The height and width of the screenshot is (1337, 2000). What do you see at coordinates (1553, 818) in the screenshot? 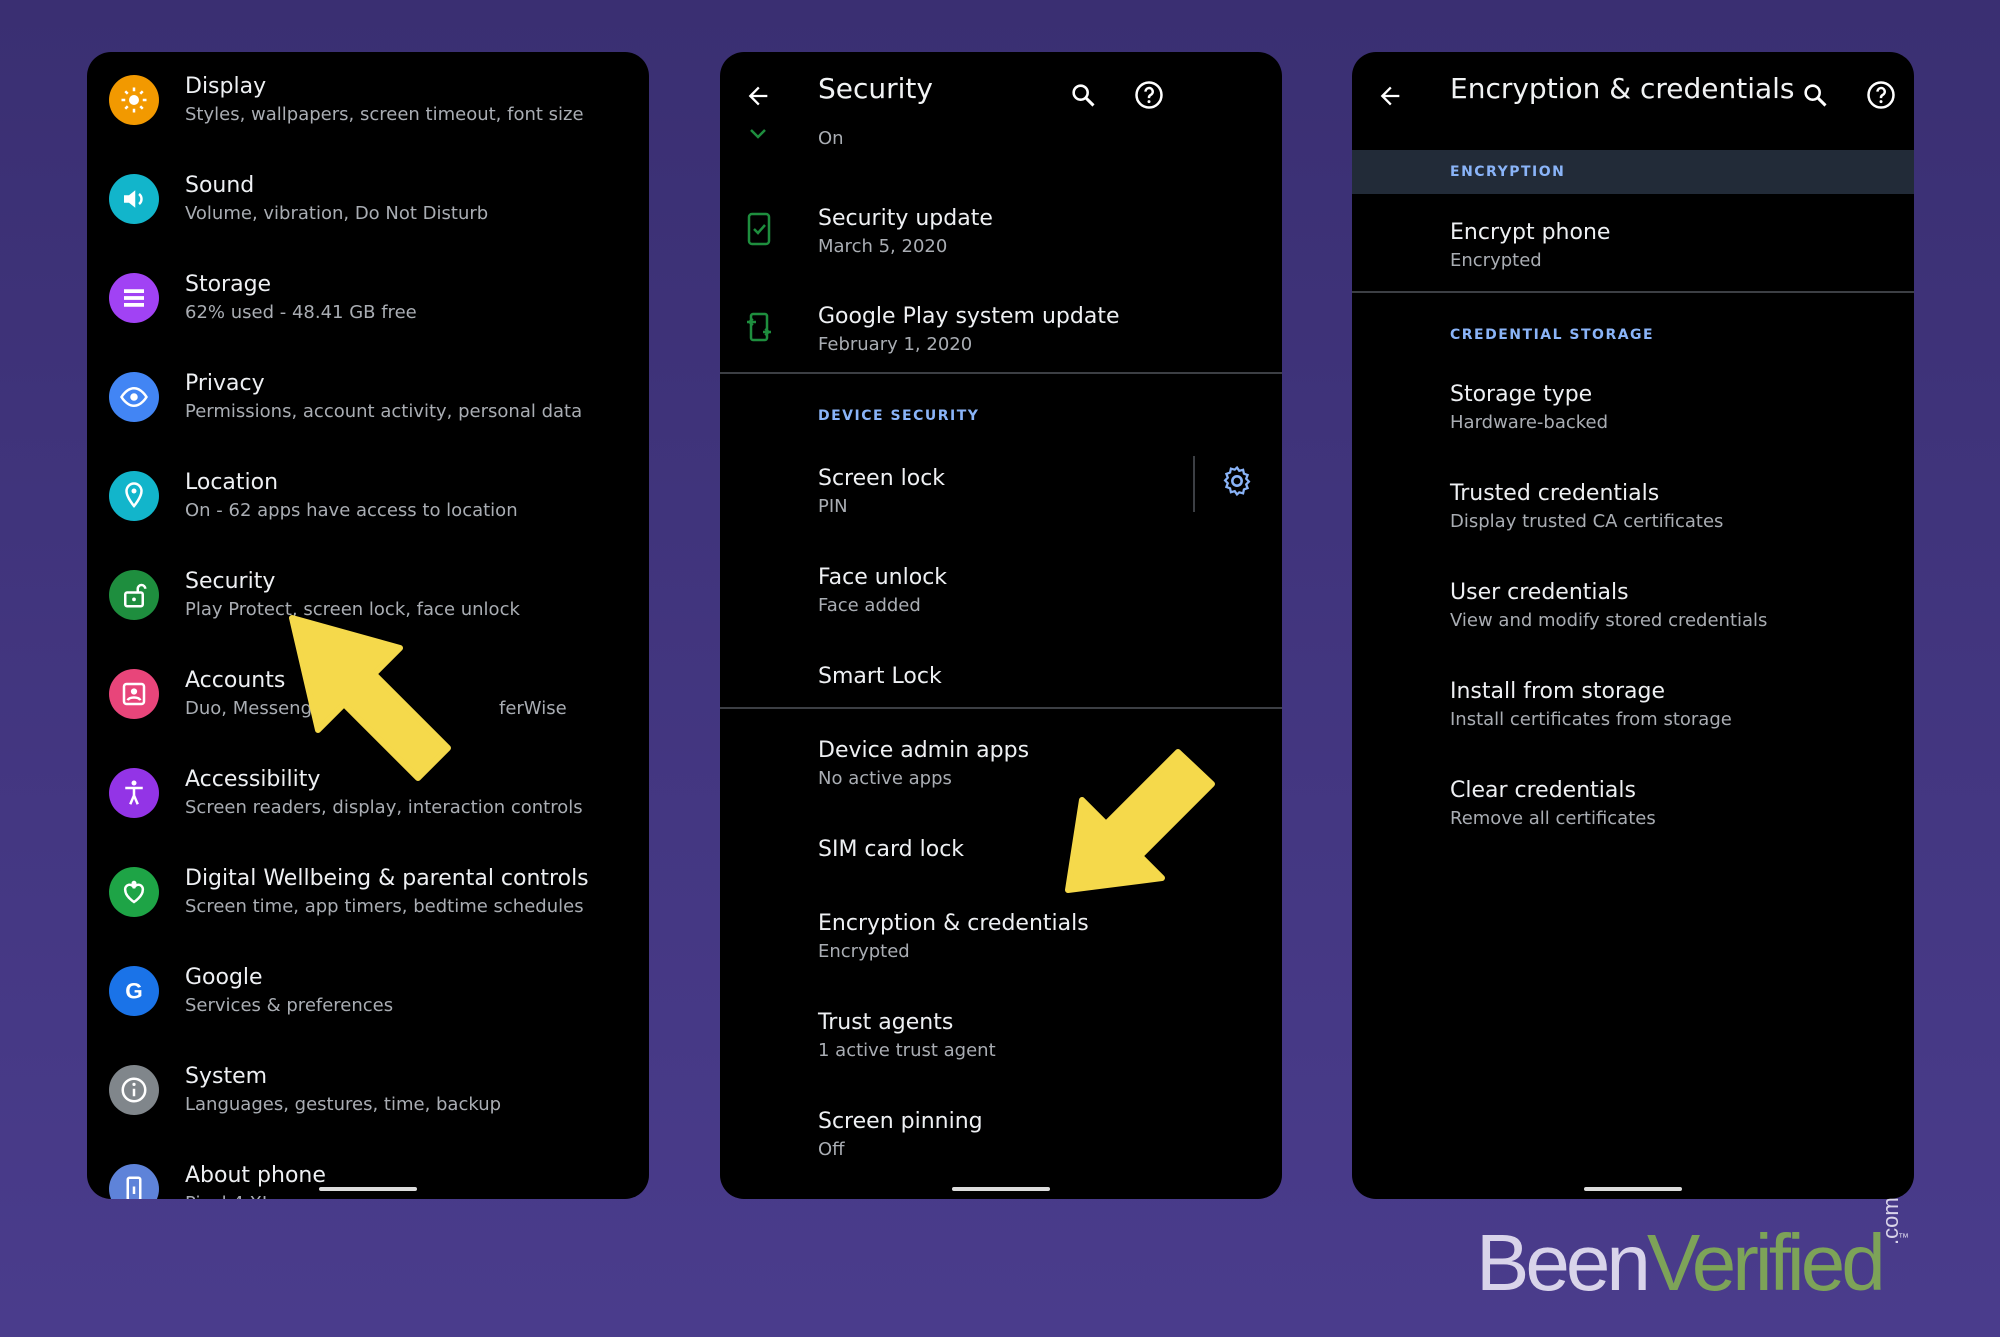
I see `row-subtitle: Remove all certificates` at bounding box center [1553, 818].